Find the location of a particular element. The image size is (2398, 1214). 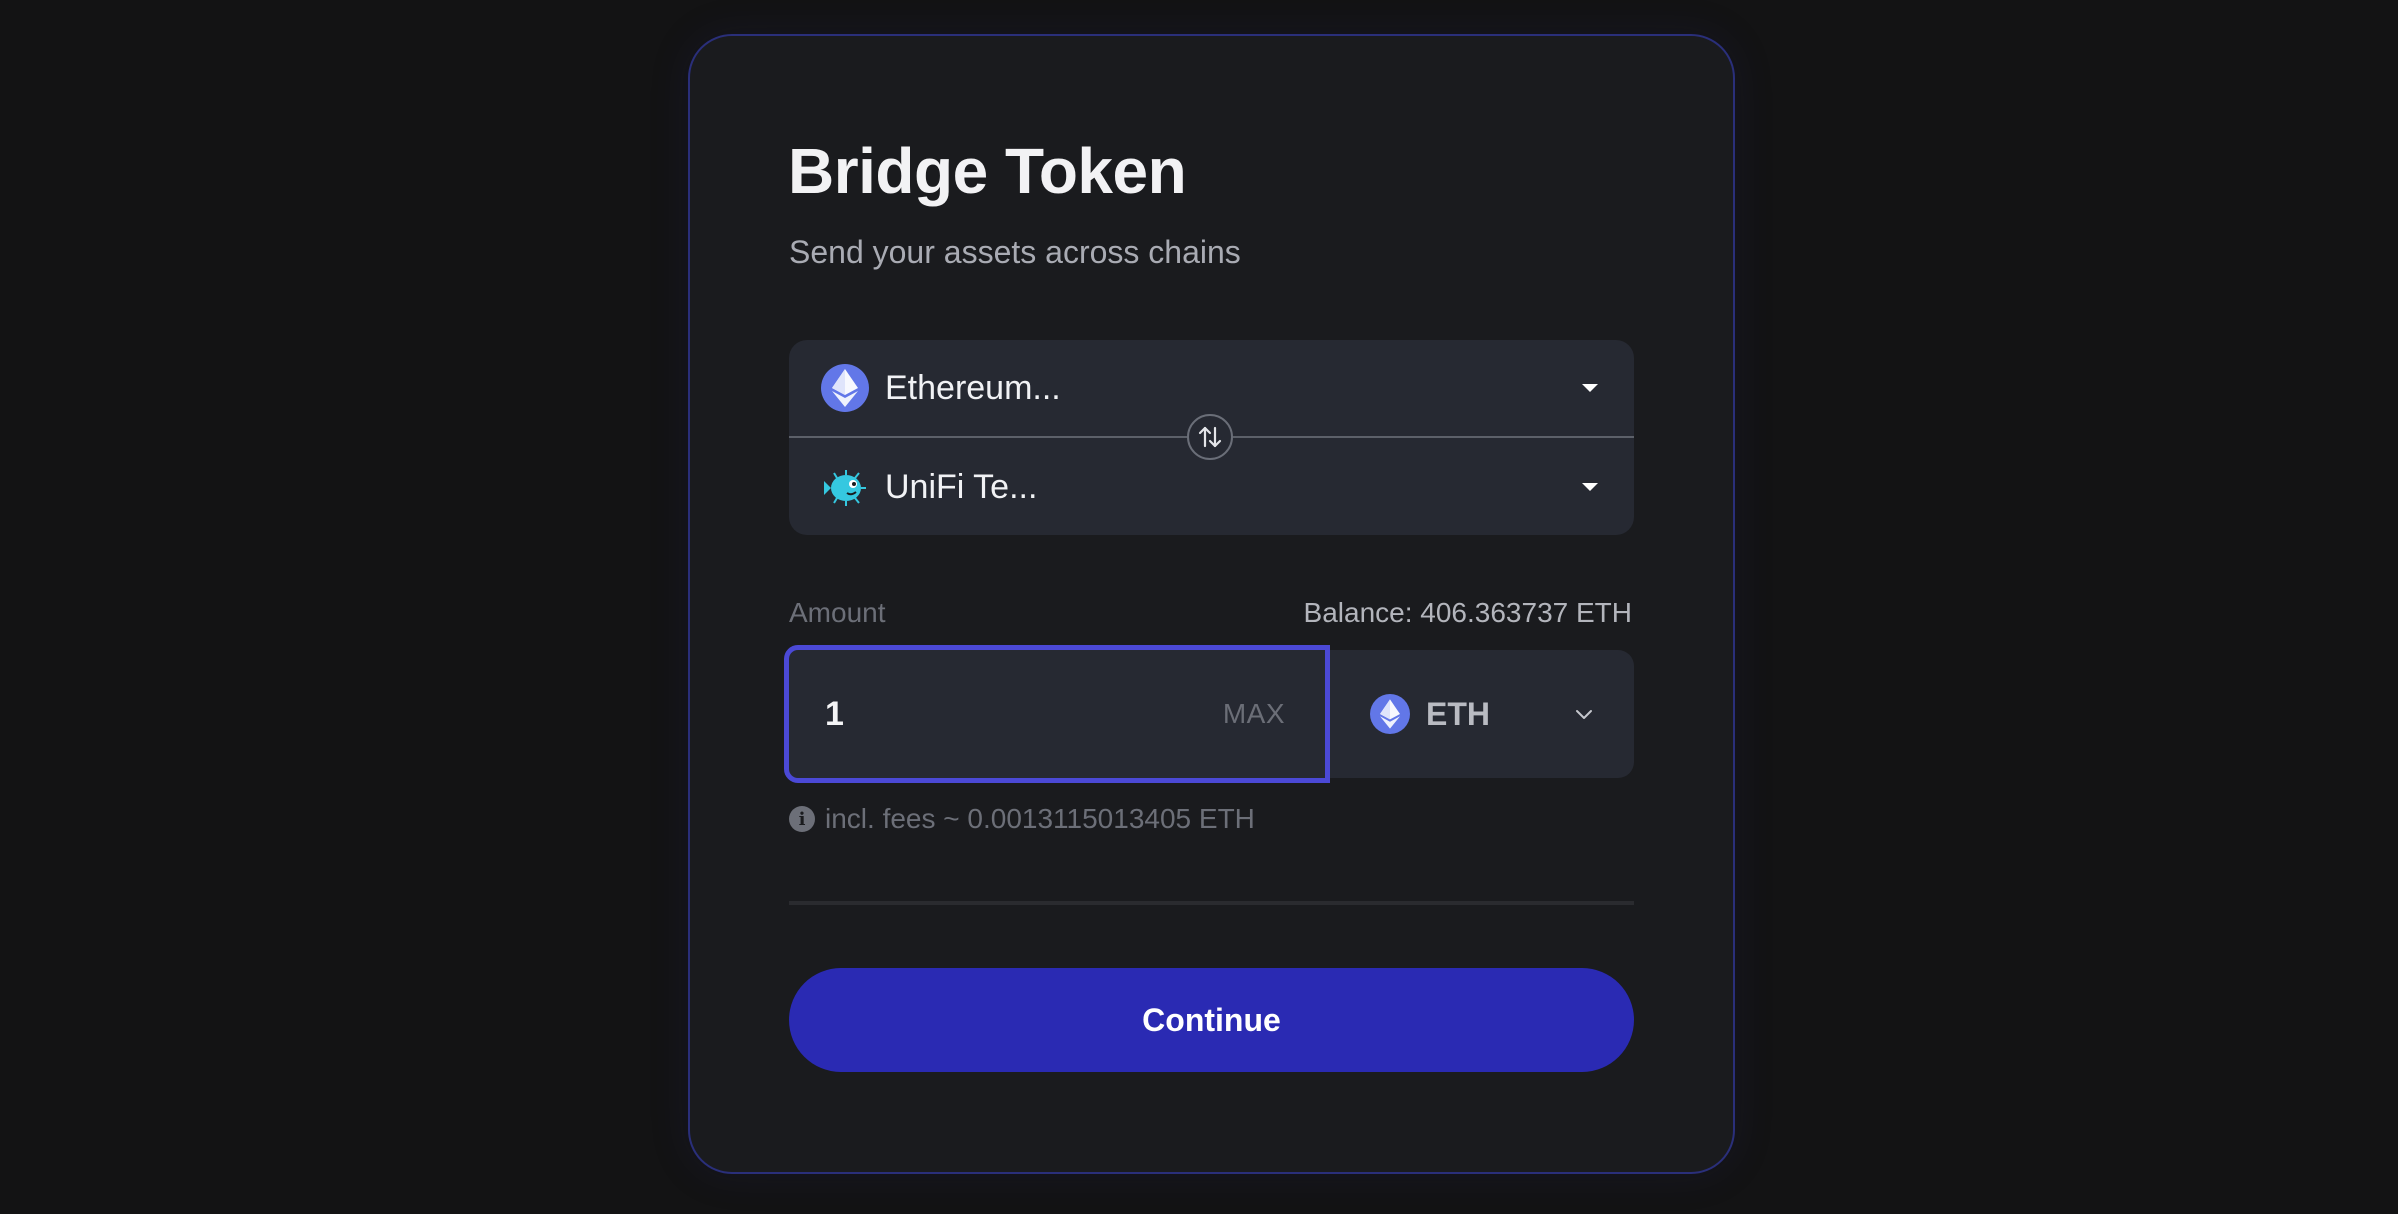

balance-text: Balance: 406.363737 ETH is located at coordinates (1467, 612).